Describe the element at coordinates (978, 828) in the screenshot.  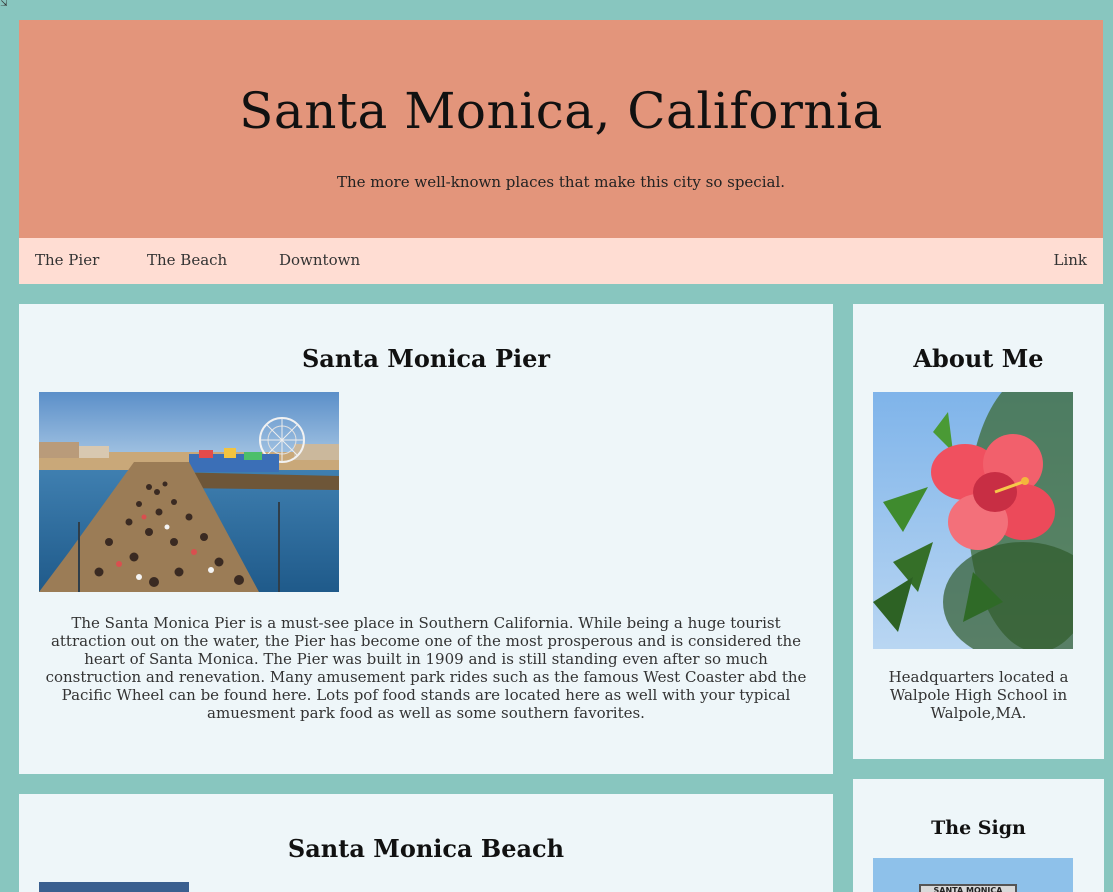
I see `sign-heading: The Sign` at that location.